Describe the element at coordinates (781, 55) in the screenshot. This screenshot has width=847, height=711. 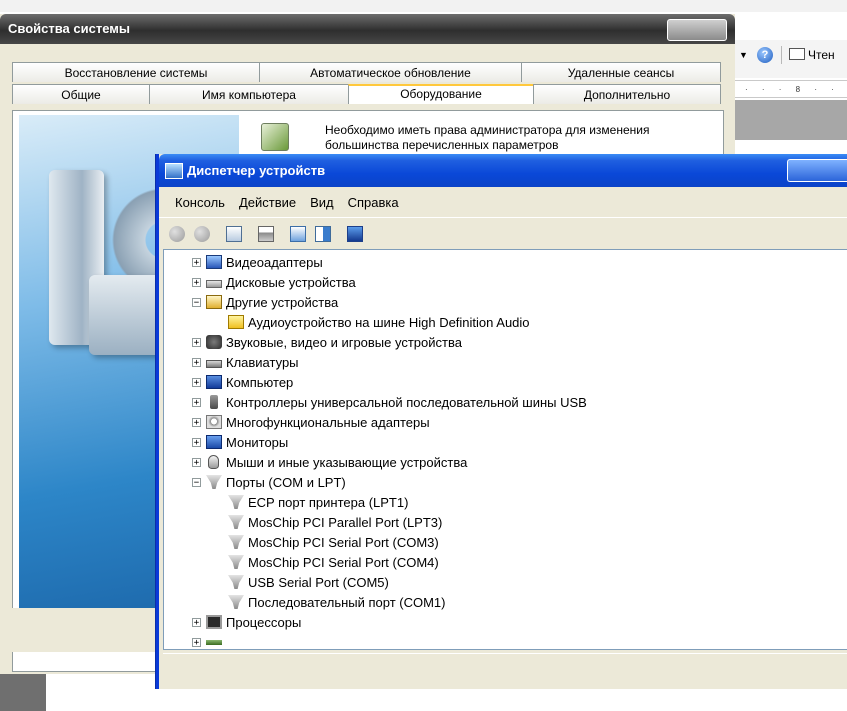
I see `toolbar-separator` at that location.